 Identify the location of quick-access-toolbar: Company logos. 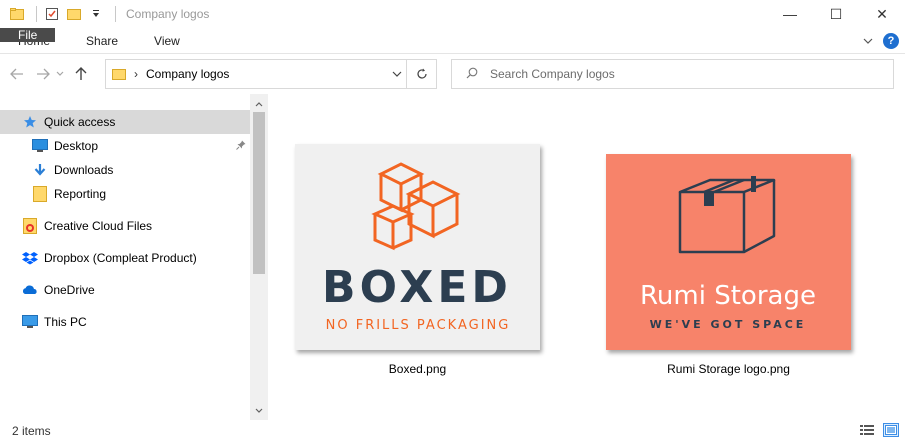
(104, 14).